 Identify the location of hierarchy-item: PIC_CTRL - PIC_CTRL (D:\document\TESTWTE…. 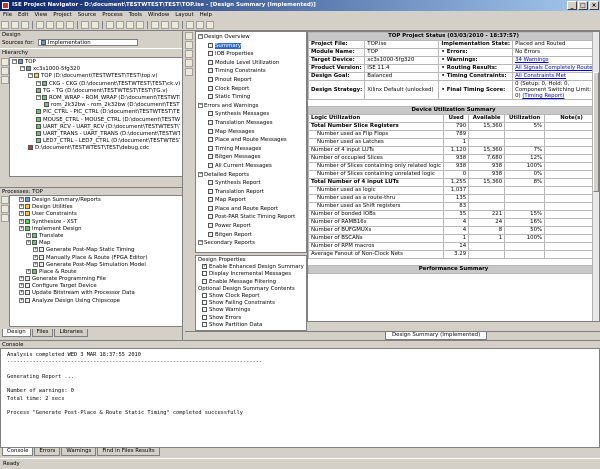
(96, 112).